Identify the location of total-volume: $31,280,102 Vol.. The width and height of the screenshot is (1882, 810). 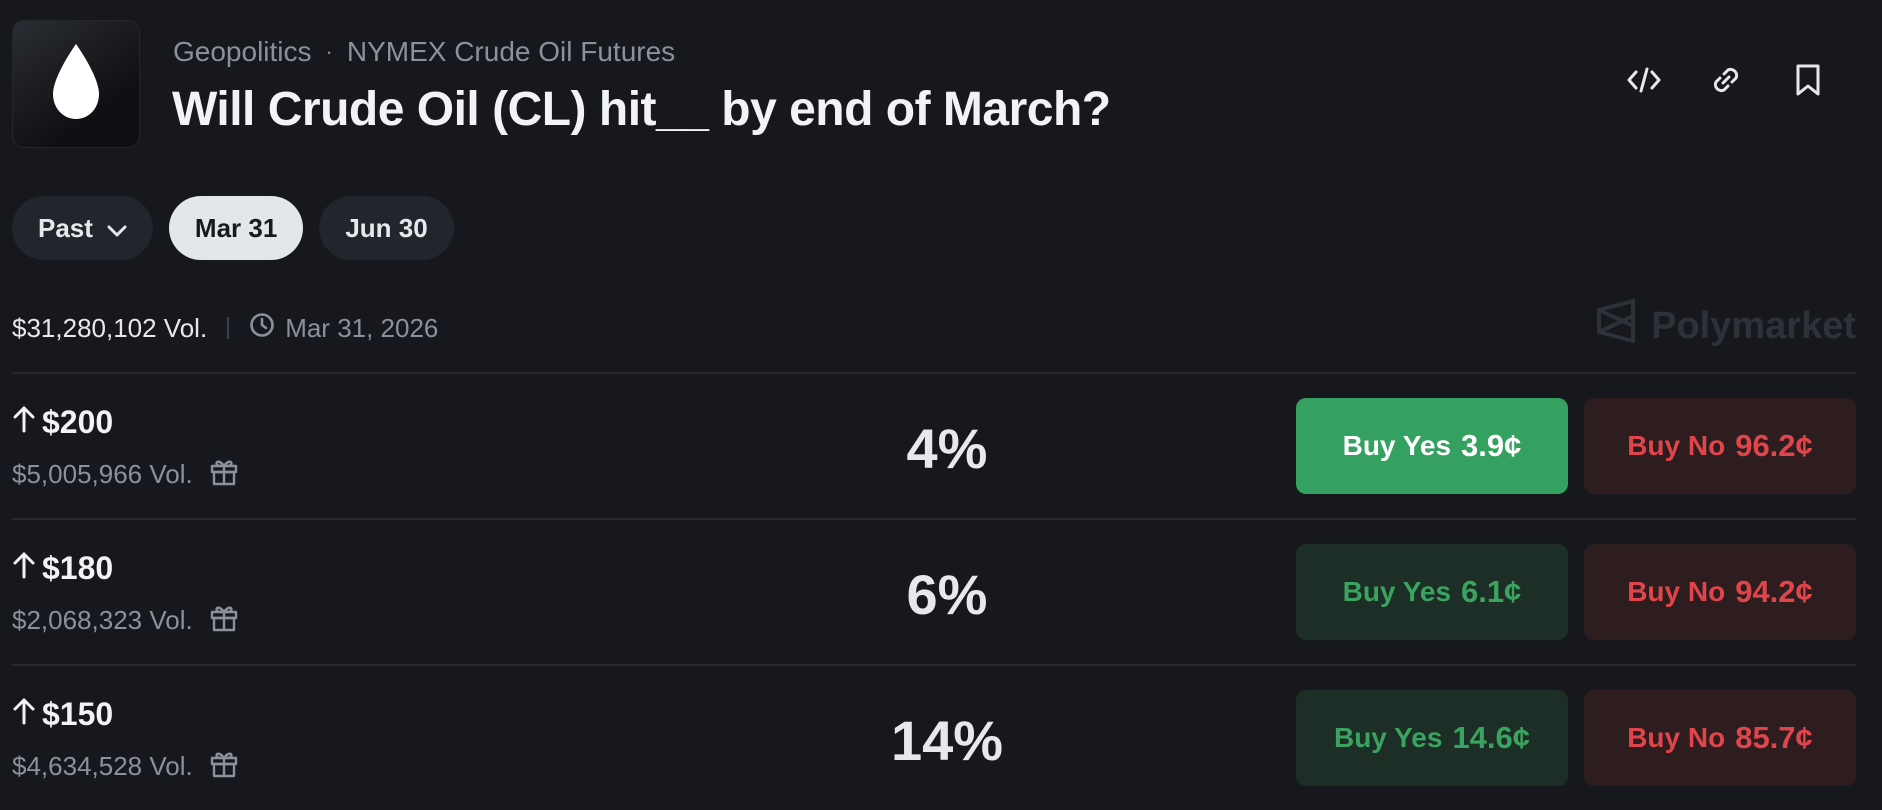
(110, 327).